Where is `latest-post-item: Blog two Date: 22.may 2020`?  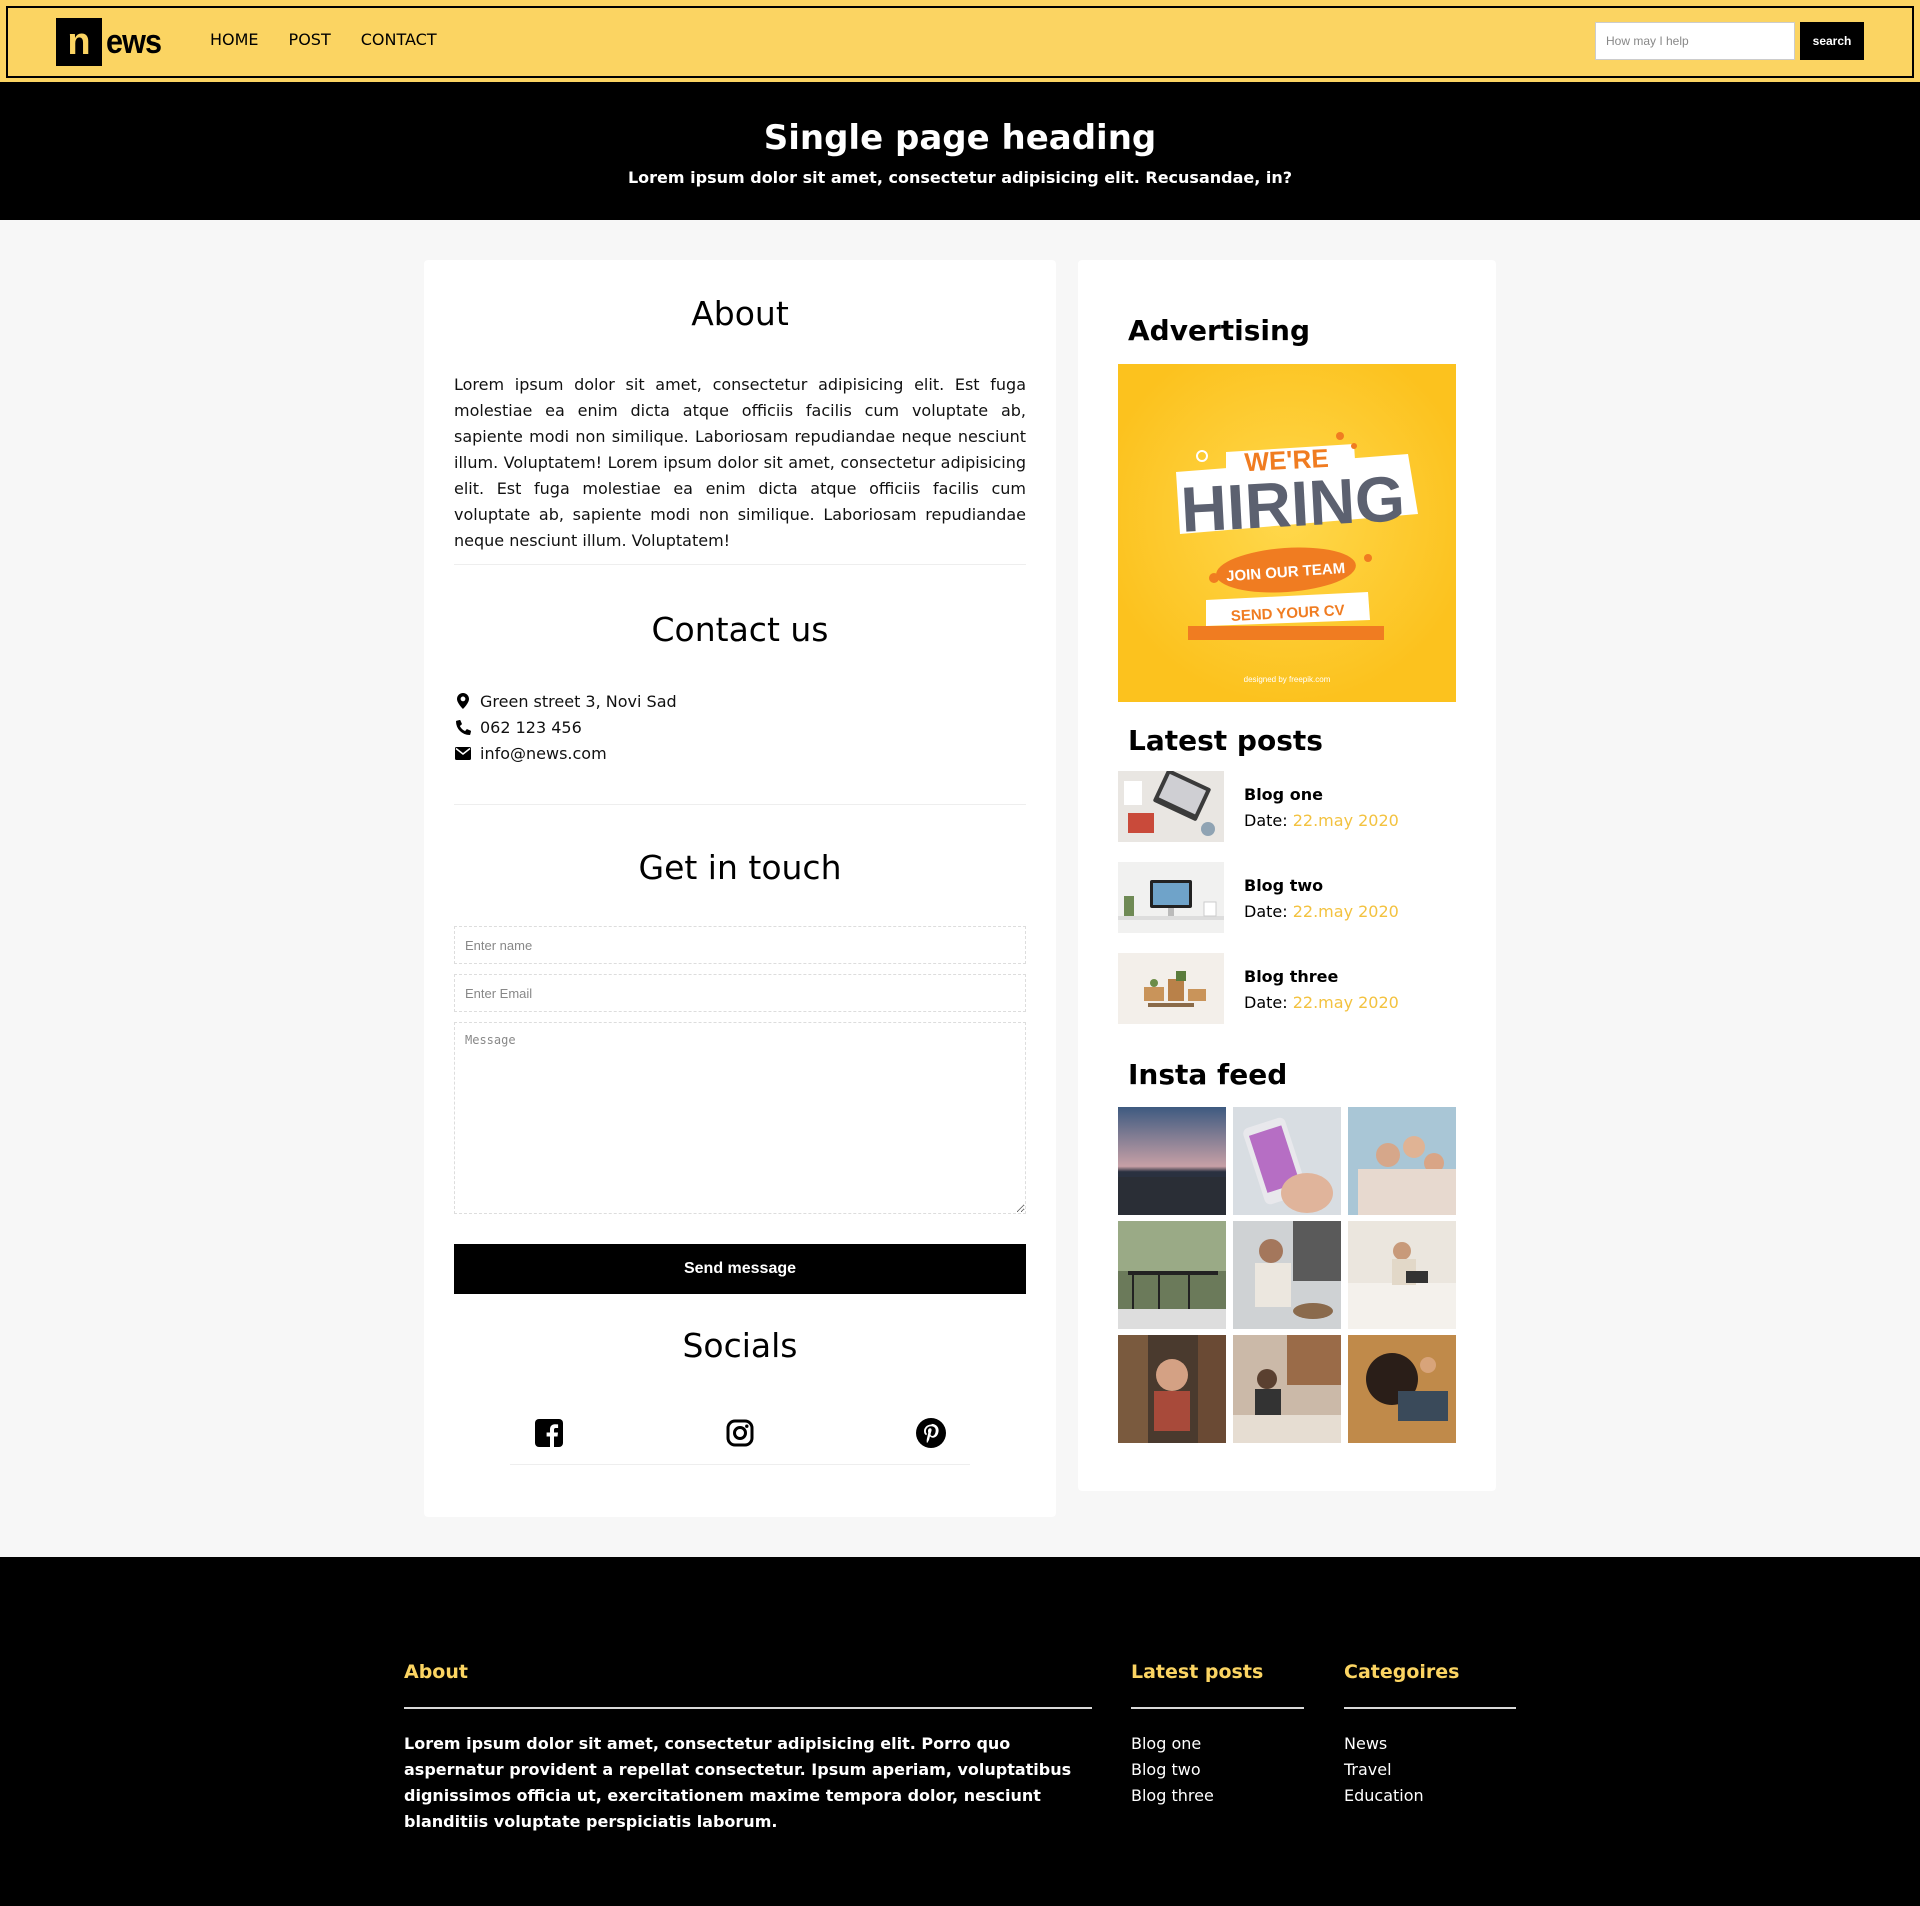
latest-post-item: Blog two Date: 22.may 2020 is located at coordinates (1288, 898).